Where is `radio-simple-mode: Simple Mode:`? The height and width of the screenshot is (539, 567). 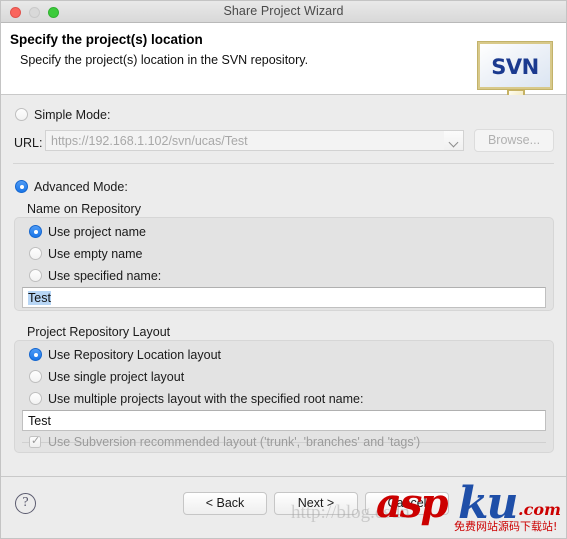 radio-simple-mode: Simple Mode: is located at coordinates (62, 115).